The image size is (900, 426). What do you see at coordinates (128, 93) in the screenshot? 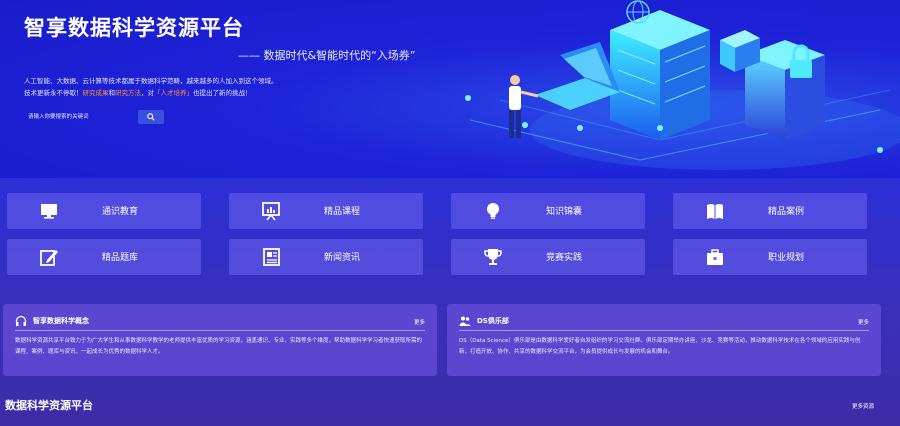
I see `intro-highlight-2: 研究方法` at bounding box center [128, 93].